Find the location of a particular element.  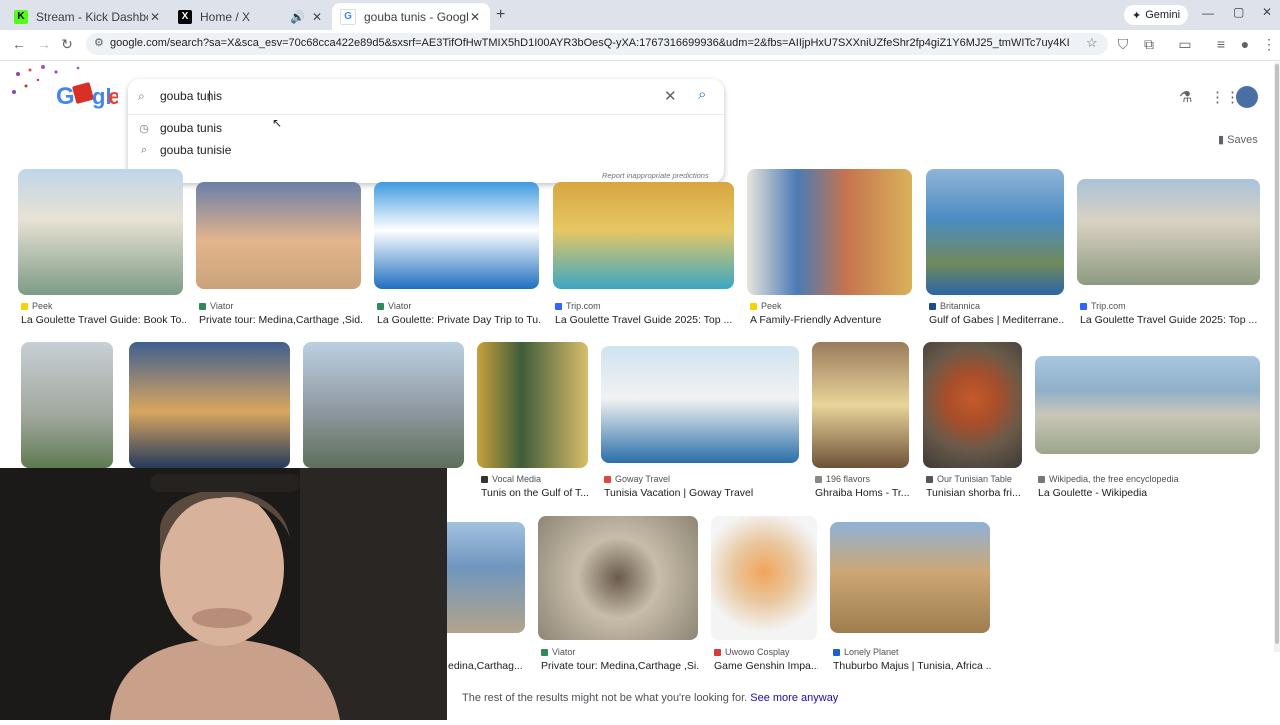

tab-title: Home / X is located at coordinates (225, 16).